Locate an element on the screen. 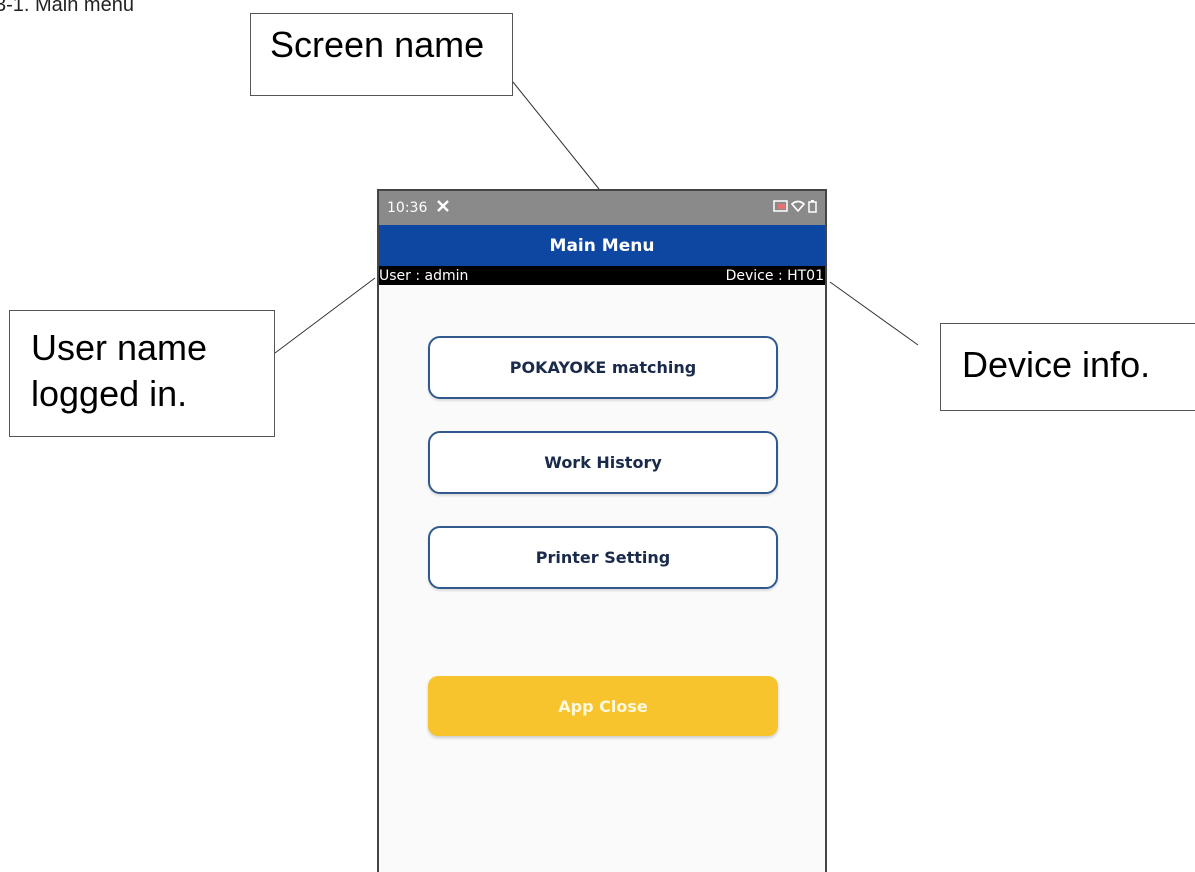 The height and width of the screenshot is (872, 1195). callout-device-info-text: Device info. is located at coordinates (1056, 364).